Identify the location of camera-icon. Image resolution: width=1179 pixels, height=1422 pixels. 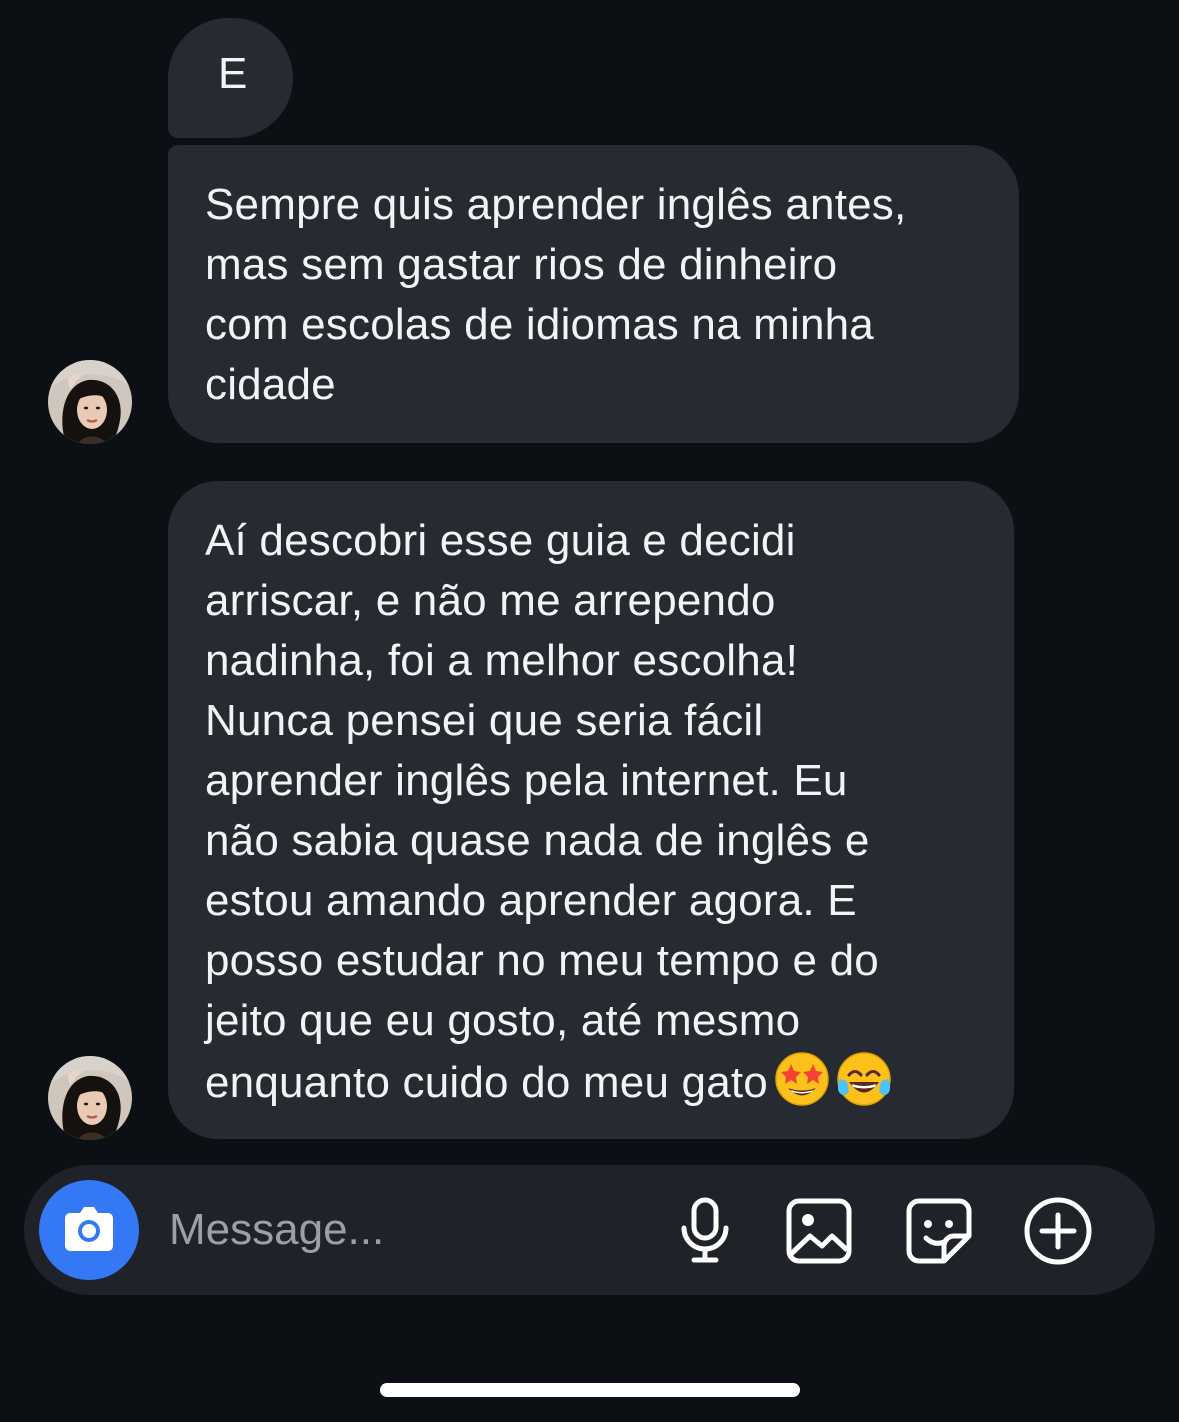
(89, 1229).